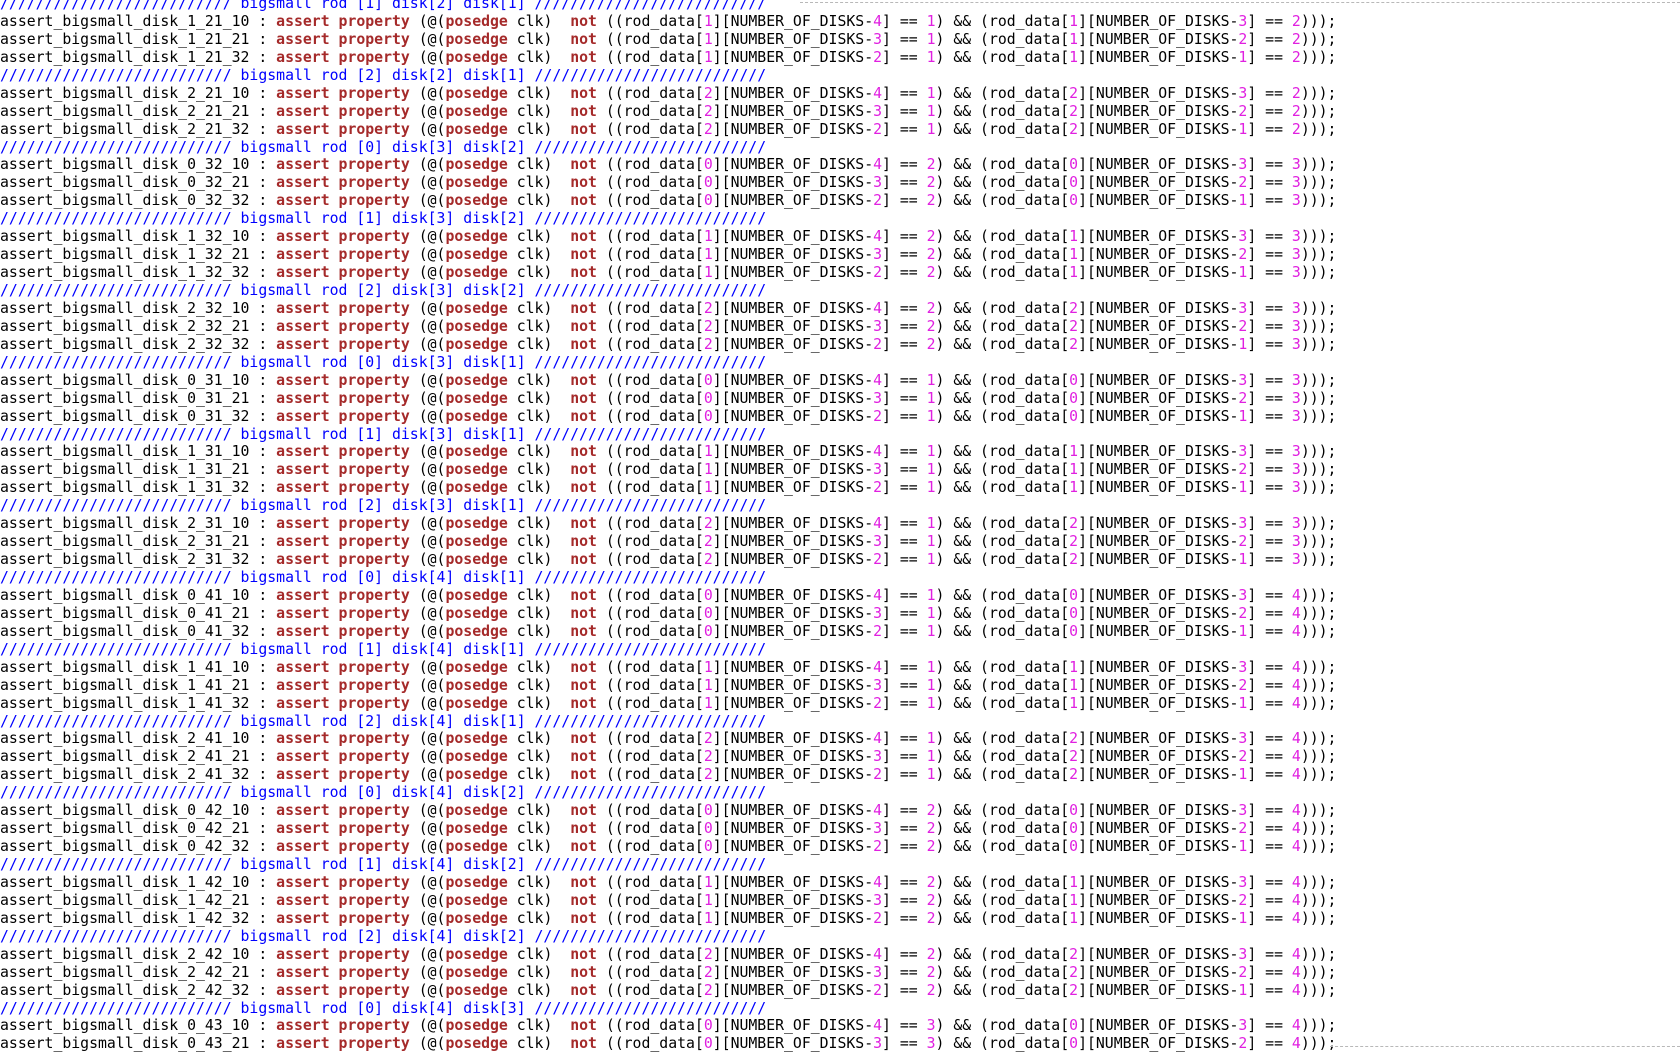 The height and width of the screenshot is (1053, 1680). Describe the element at coordinates (1296, 452) in the screenshot. I see `compare-value: 3` at that location.